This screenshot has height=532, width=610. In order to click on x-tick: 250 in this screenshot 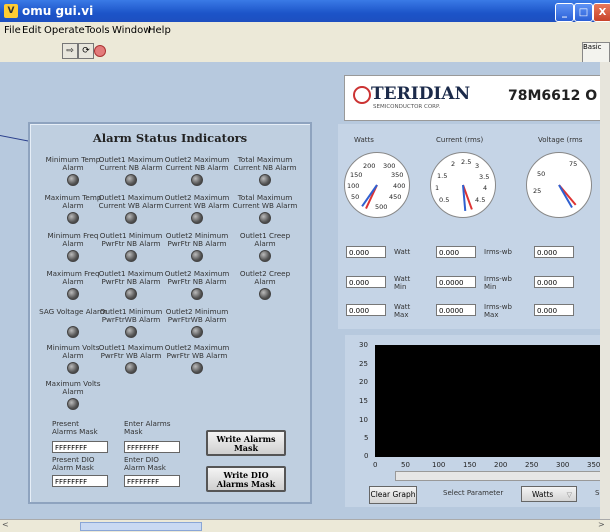, I will do `click(532, 465)`.